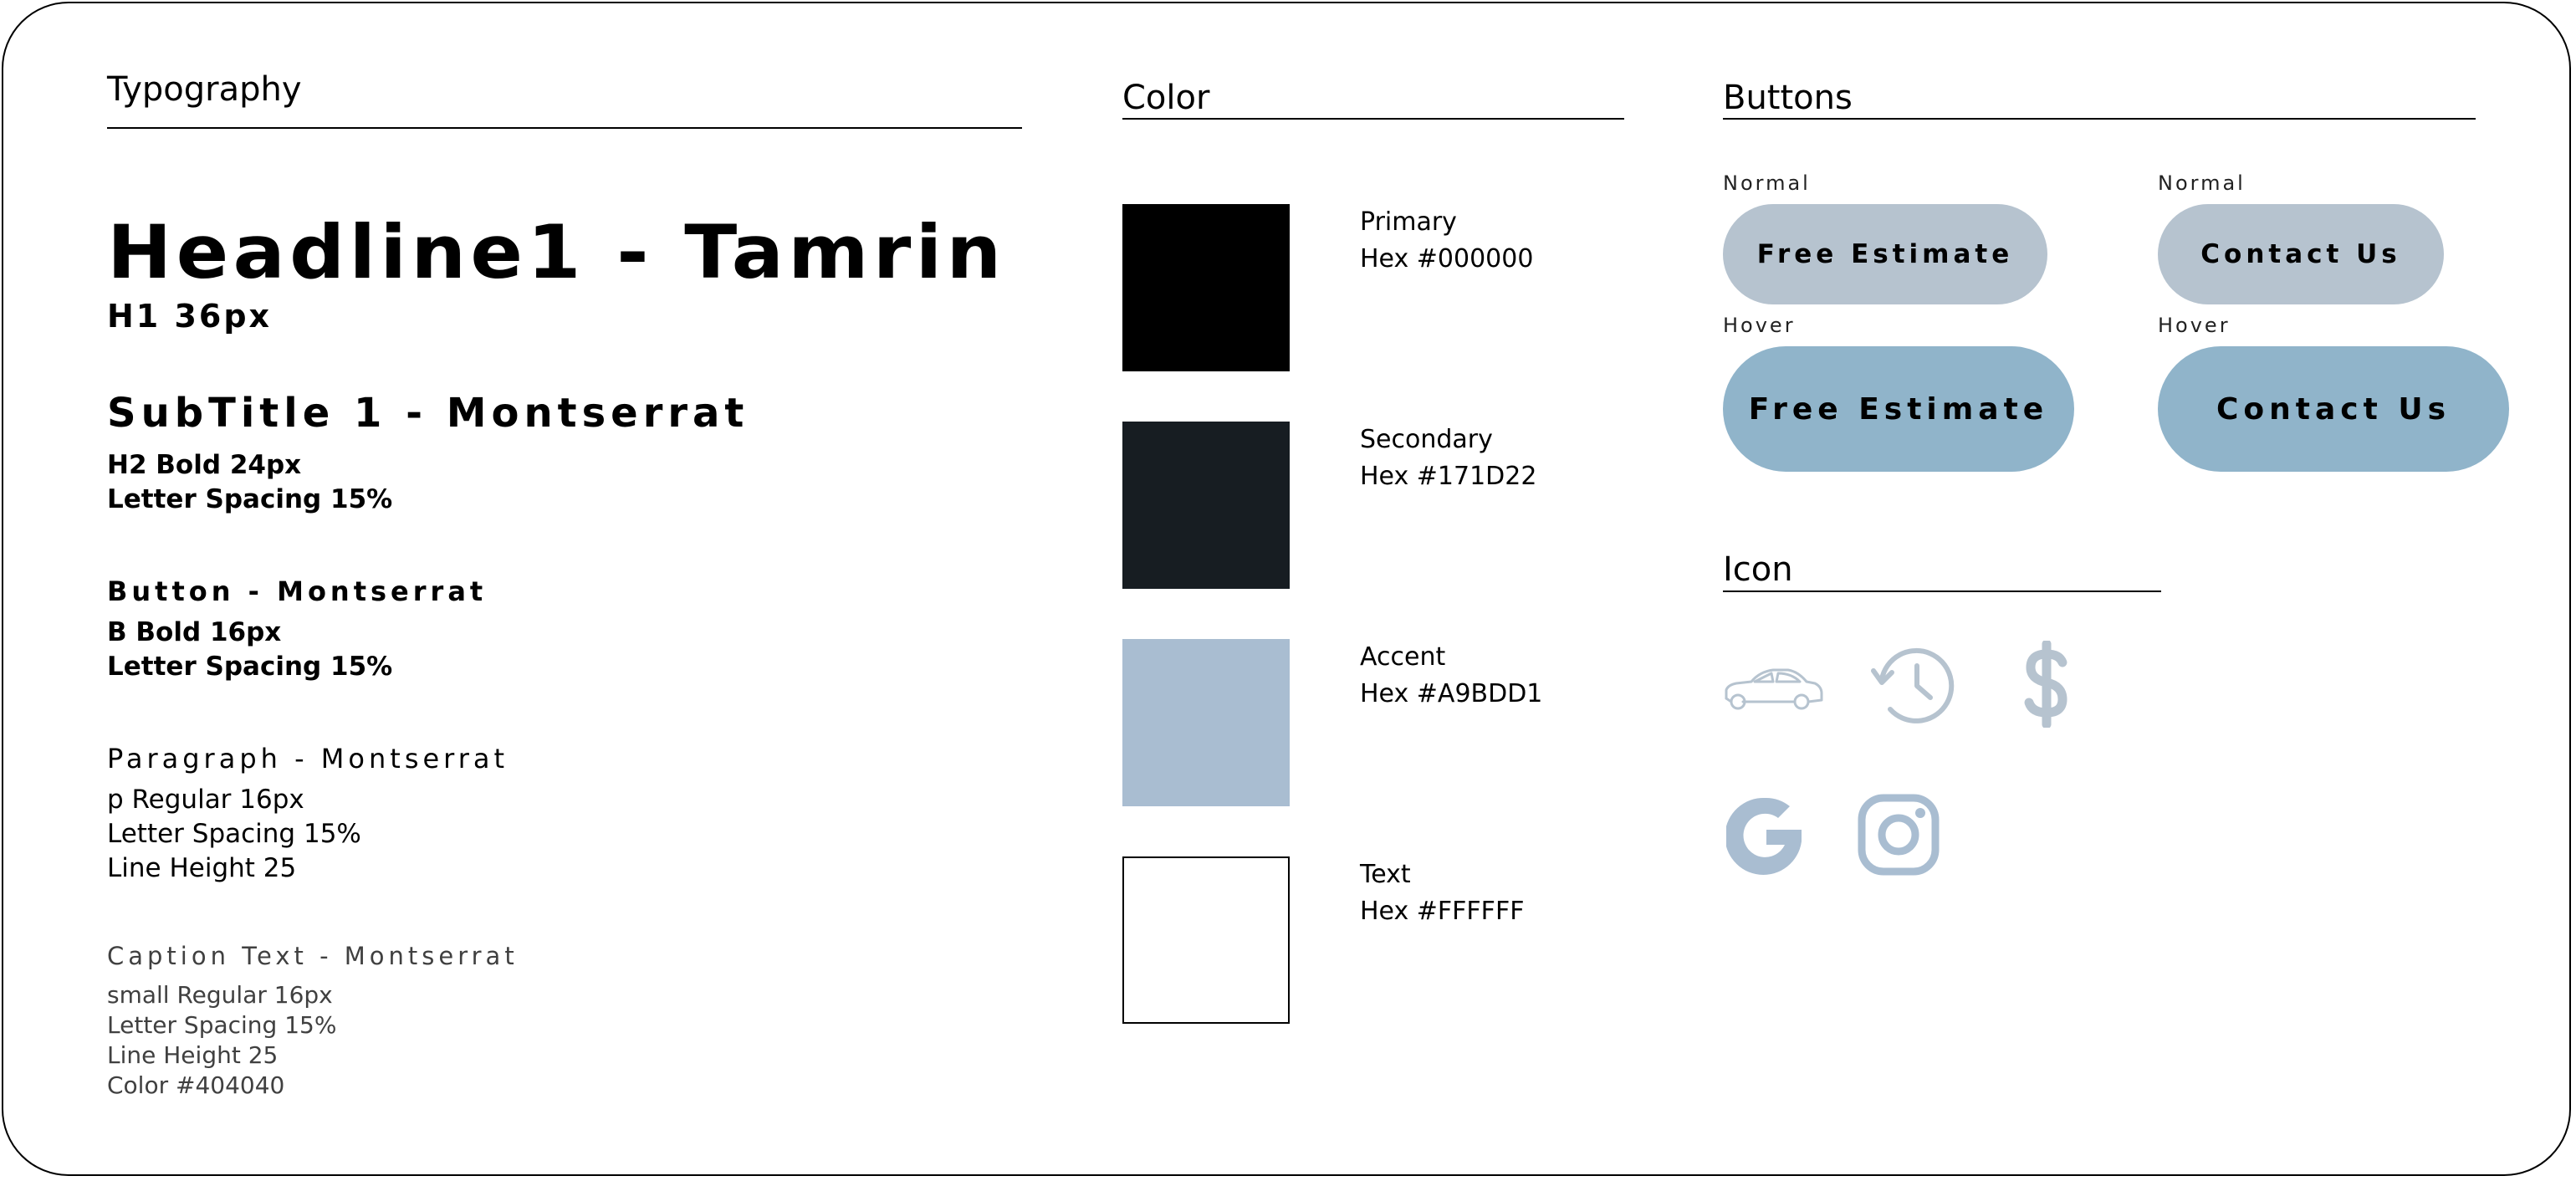 This screenshot has width=2576, height=1181. I want to click on swatch-text-name: Text, so click(1385, 875).